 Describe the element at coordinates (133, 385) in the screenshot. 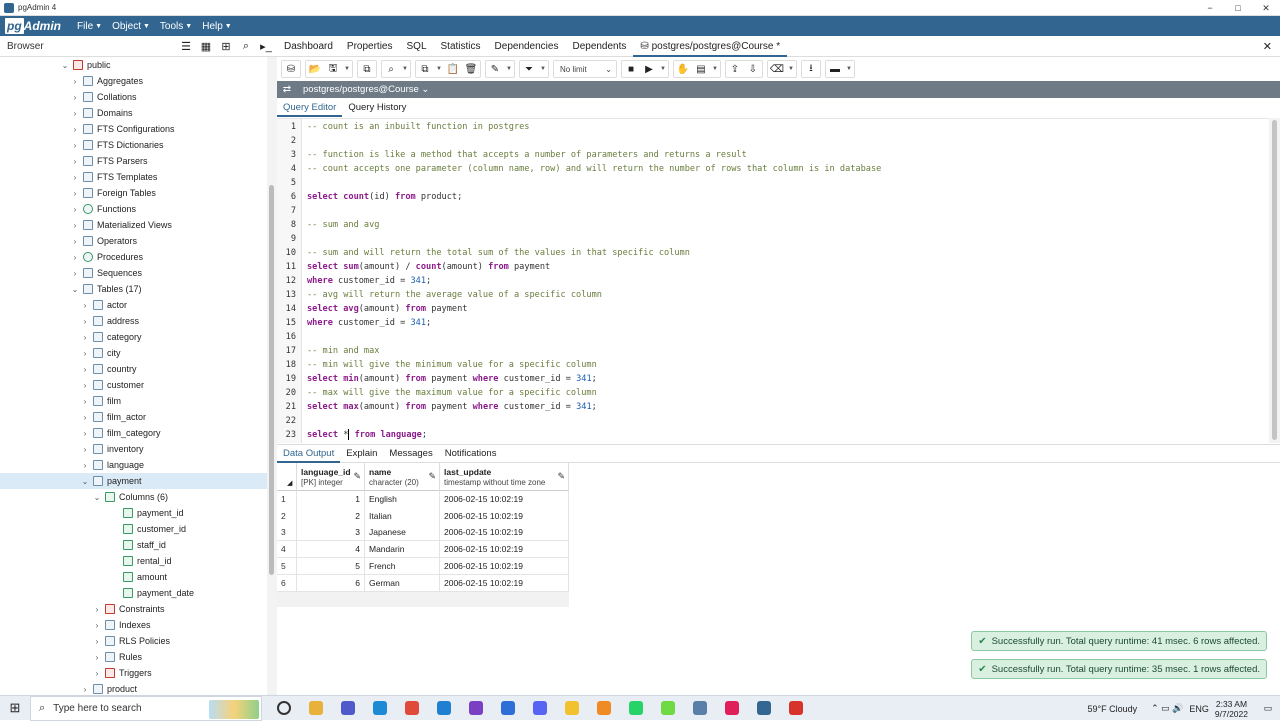

I see `tree-item: ›customer` at that location.